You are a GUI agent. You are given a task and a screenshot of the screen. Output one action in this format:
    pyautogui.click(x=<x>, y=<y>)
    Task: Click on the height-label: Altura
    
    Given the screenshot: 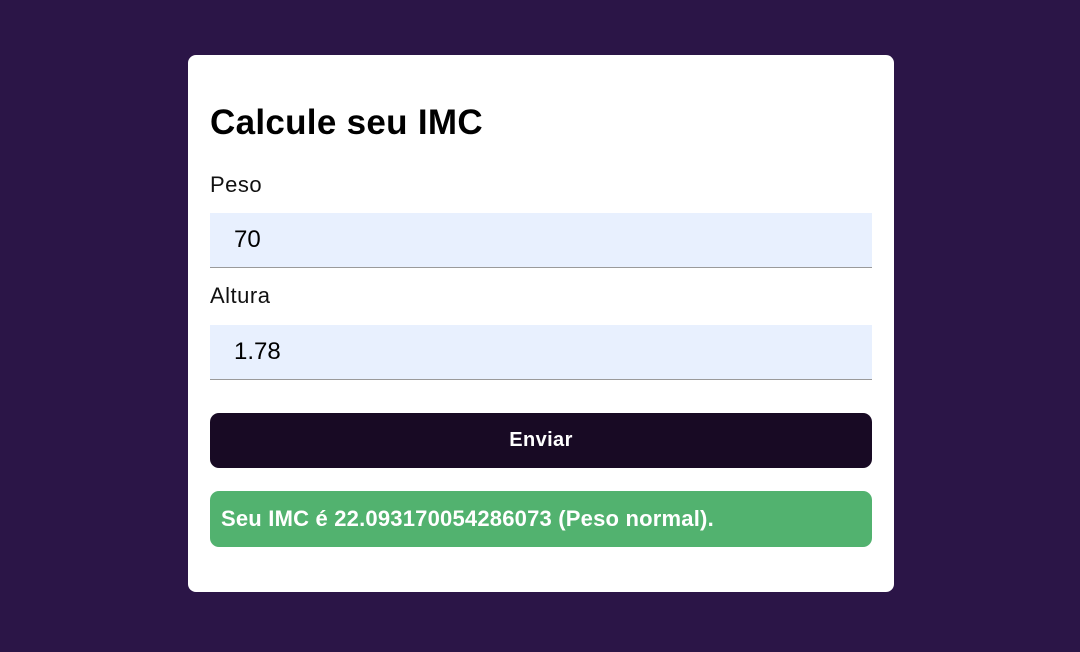 What is the action you would take?
    pyautogui.click(x=240, y=295)
    